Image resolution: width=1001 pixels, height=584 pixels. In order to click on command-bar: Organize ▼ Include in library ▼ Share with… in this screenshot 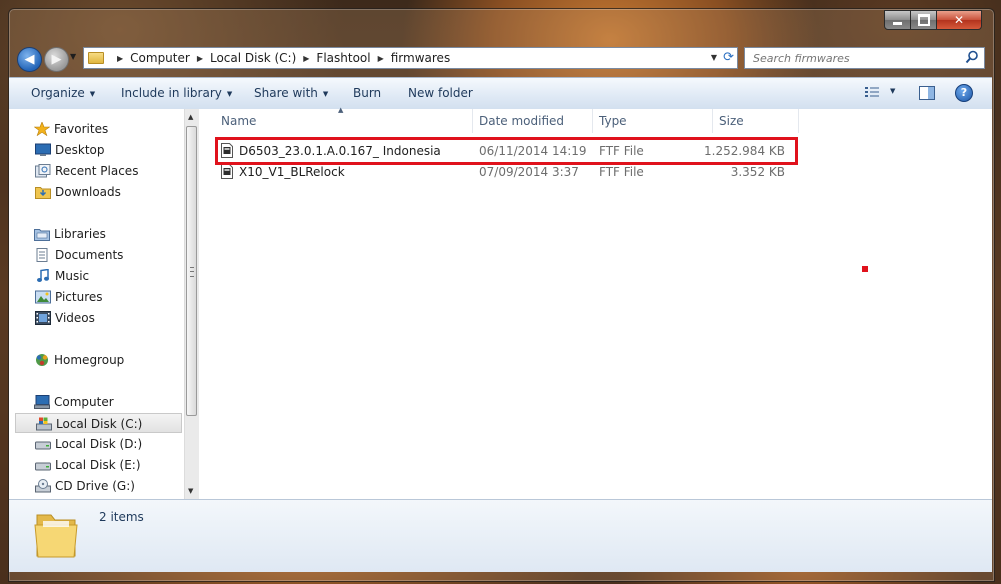, I will do `click(500, 93)`.